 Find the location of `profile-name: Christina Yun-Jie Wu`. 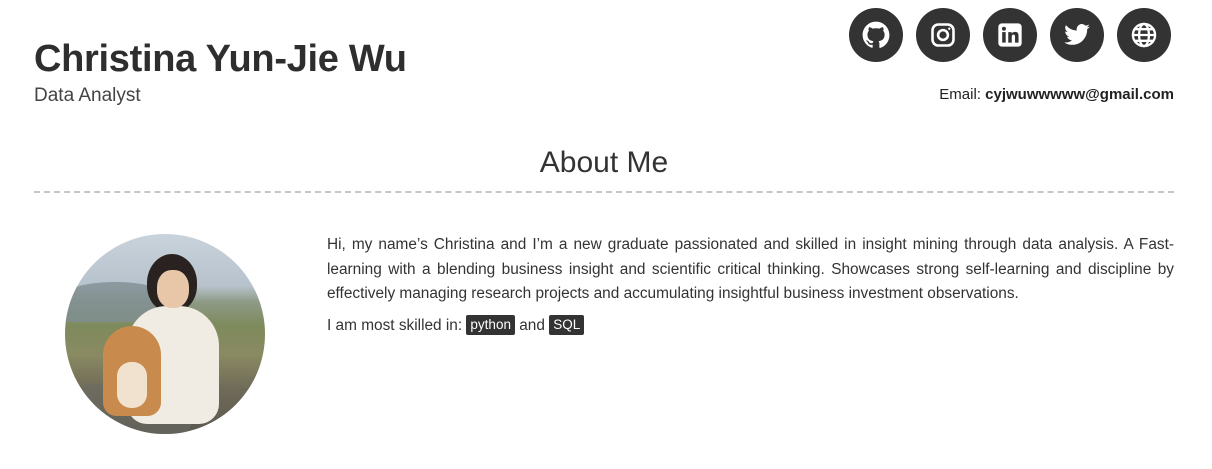

profile-name: Christina Yun-Jie Wu is located at coordinates (220, 59).